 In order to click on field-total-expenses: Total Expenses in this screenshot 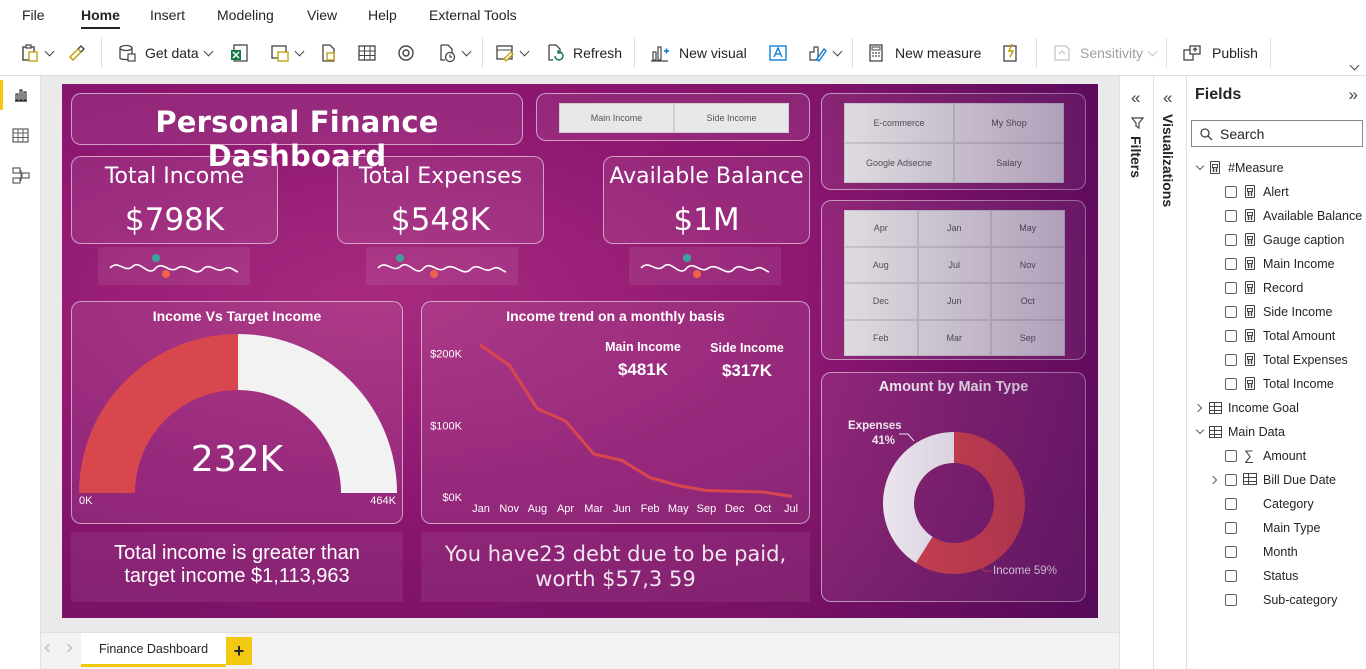, I will do `click(1276, 360)`.